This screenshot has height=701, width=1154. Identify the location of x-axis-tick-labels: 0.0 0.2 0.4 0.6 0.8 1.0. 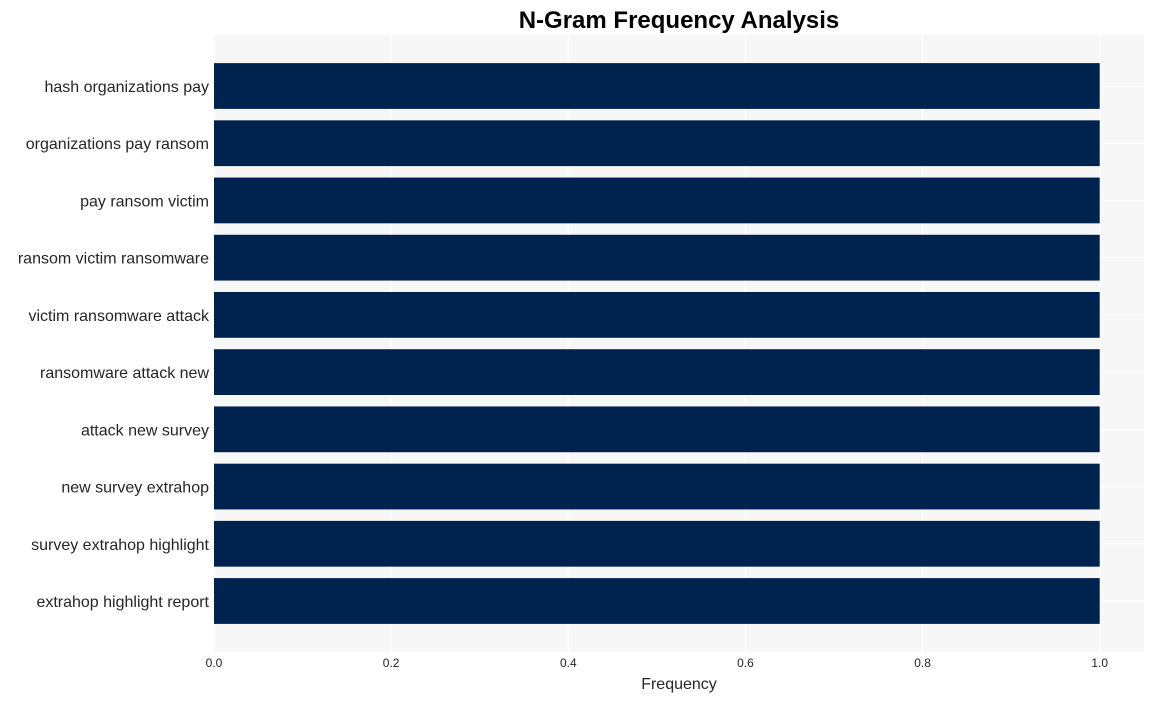
(657, 663).